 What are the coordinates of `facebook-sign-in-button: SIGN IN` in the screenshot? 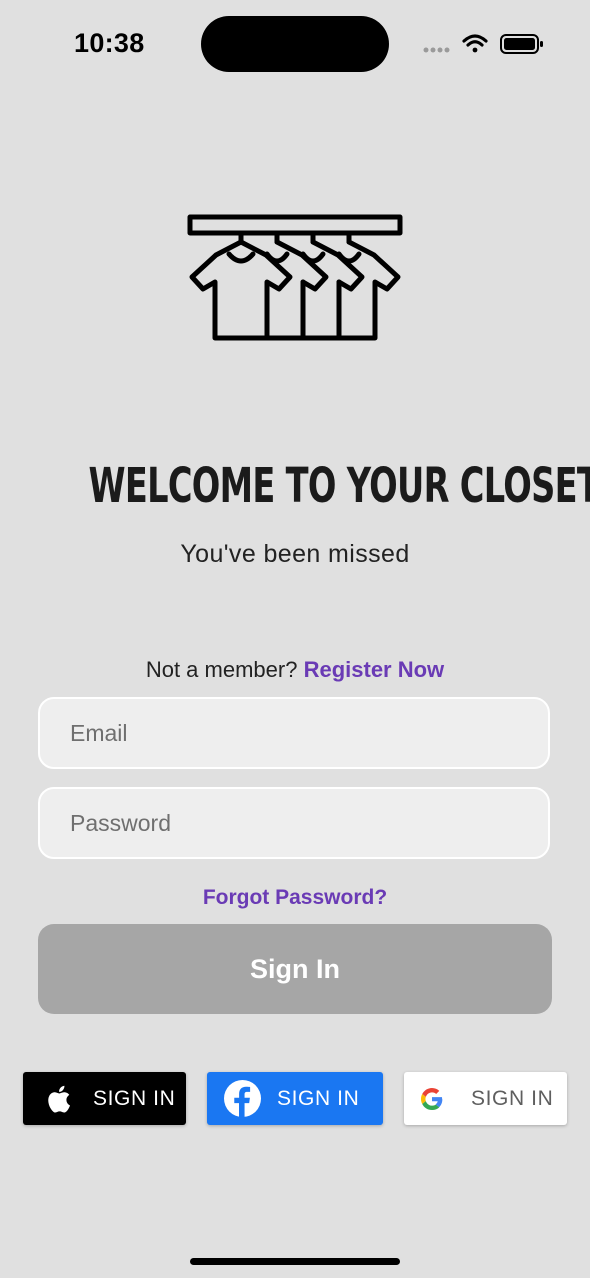 It's located at (295, 1098).